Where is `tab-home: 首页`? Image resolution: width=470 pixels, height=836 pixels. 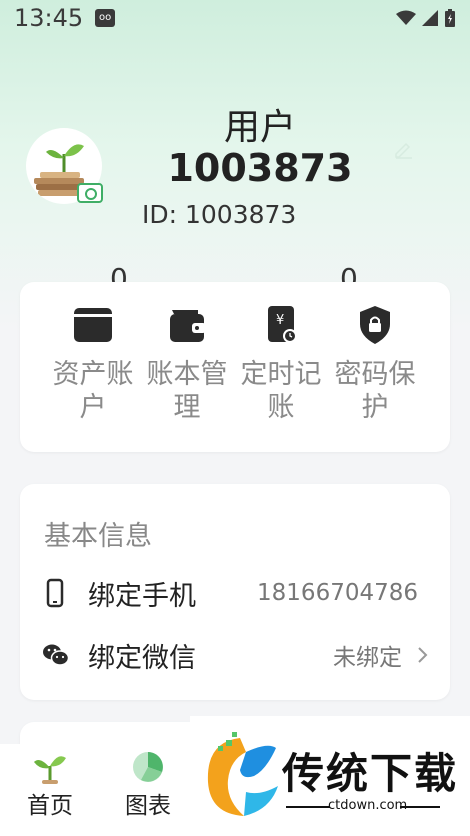
tab-home: 首页 is located at coordinates (50, 785).